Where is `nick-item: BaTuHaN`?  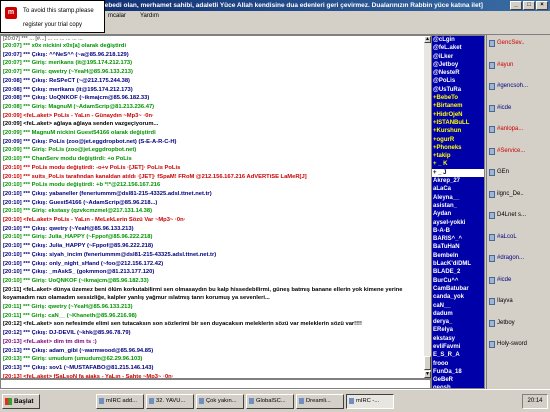 nick-item: BaTuHaN is located at coordinates (458, 247).